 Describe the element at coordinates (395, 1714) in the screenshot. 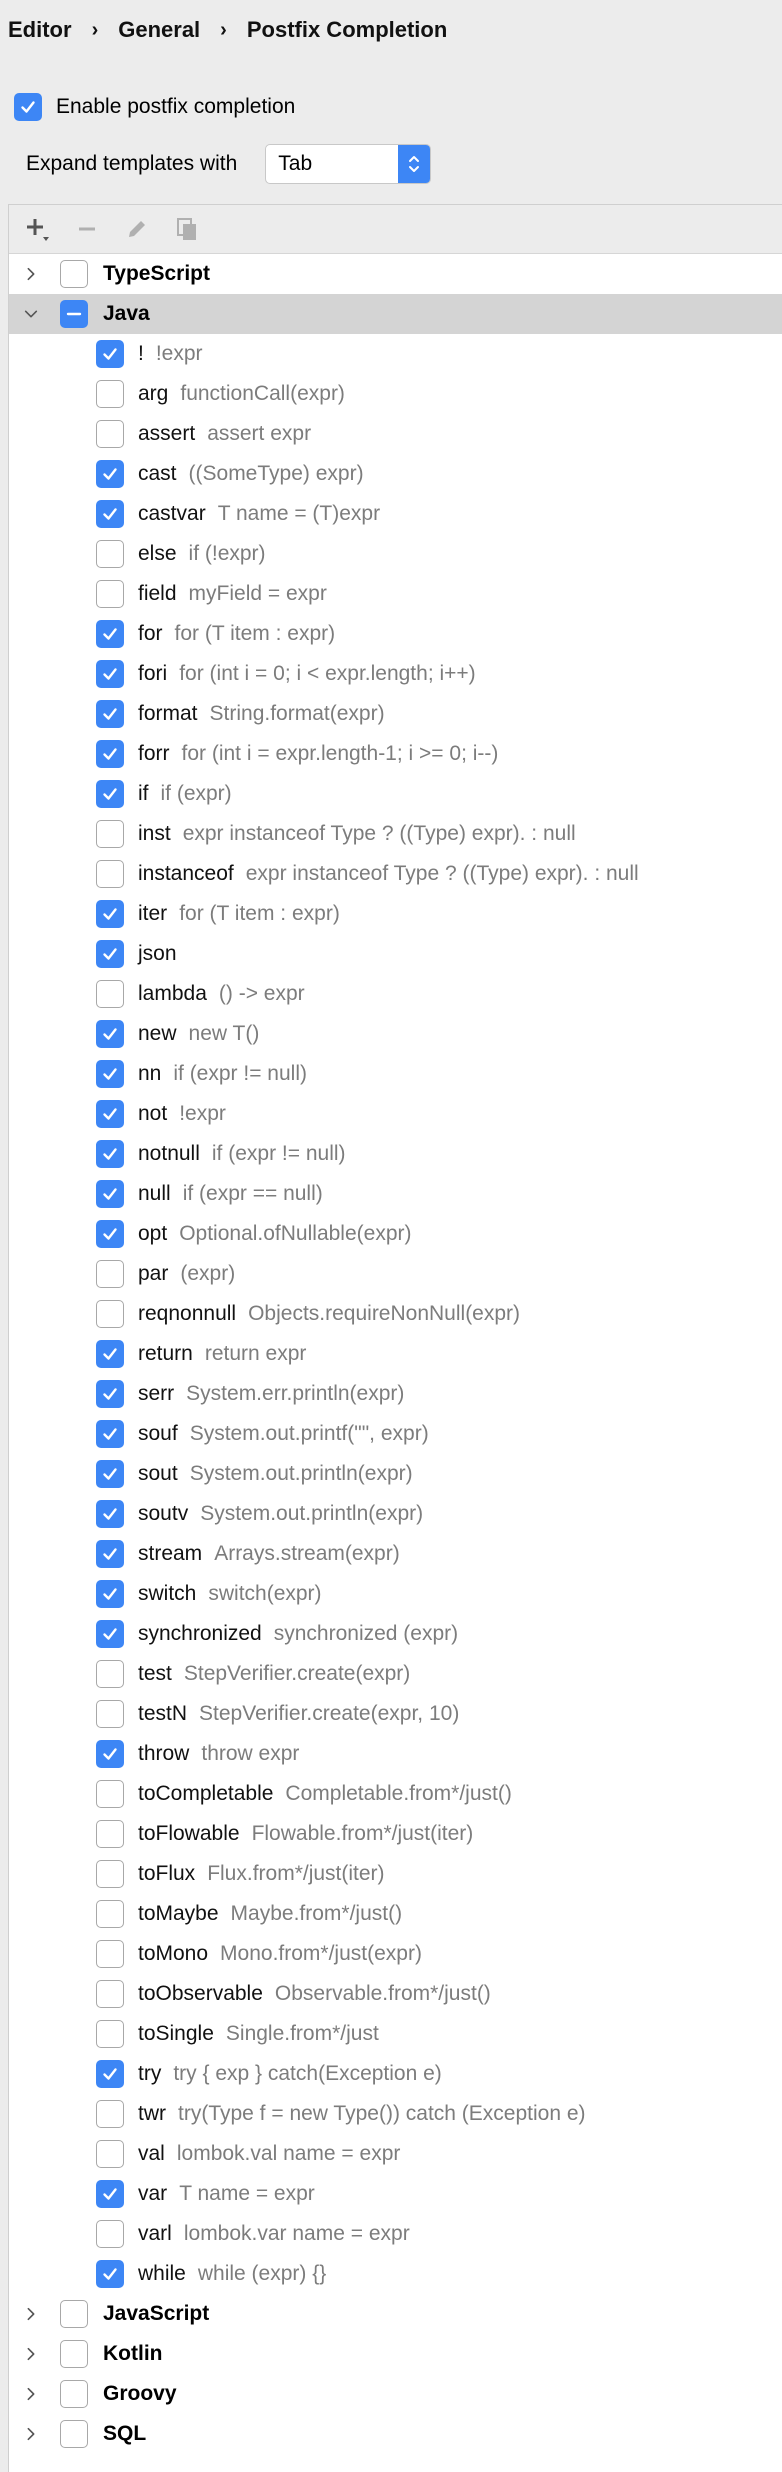

I see `template-row: testN StepVerifier.create(expr, 10)` at that location.